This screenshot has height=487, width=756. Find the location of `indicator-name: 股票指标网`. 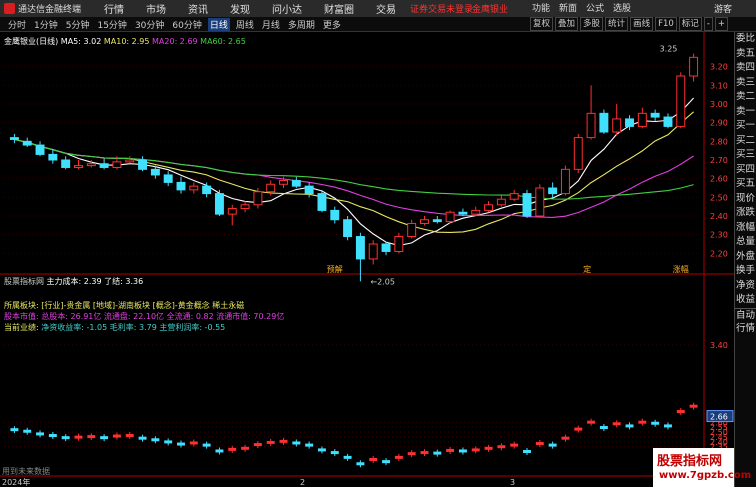

indicator-name: 股票指标网 is located at coordinates (24, 281).